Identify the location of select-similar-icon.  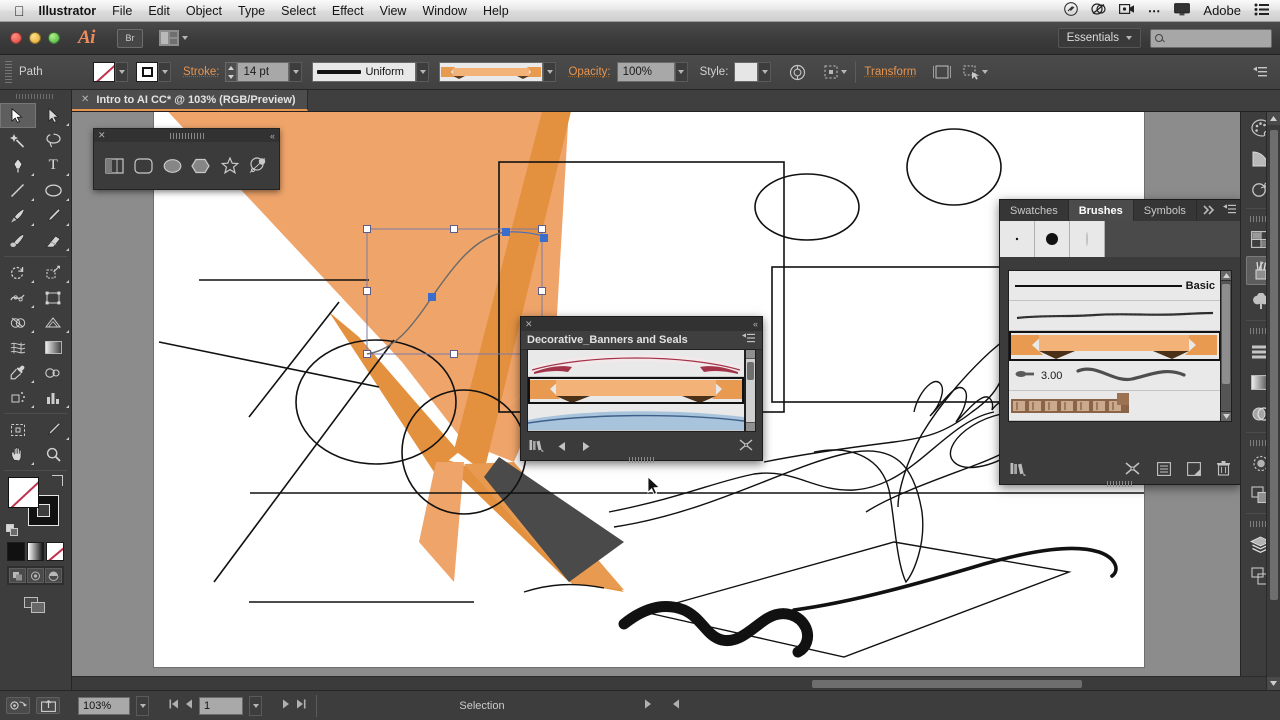
(831, 72).